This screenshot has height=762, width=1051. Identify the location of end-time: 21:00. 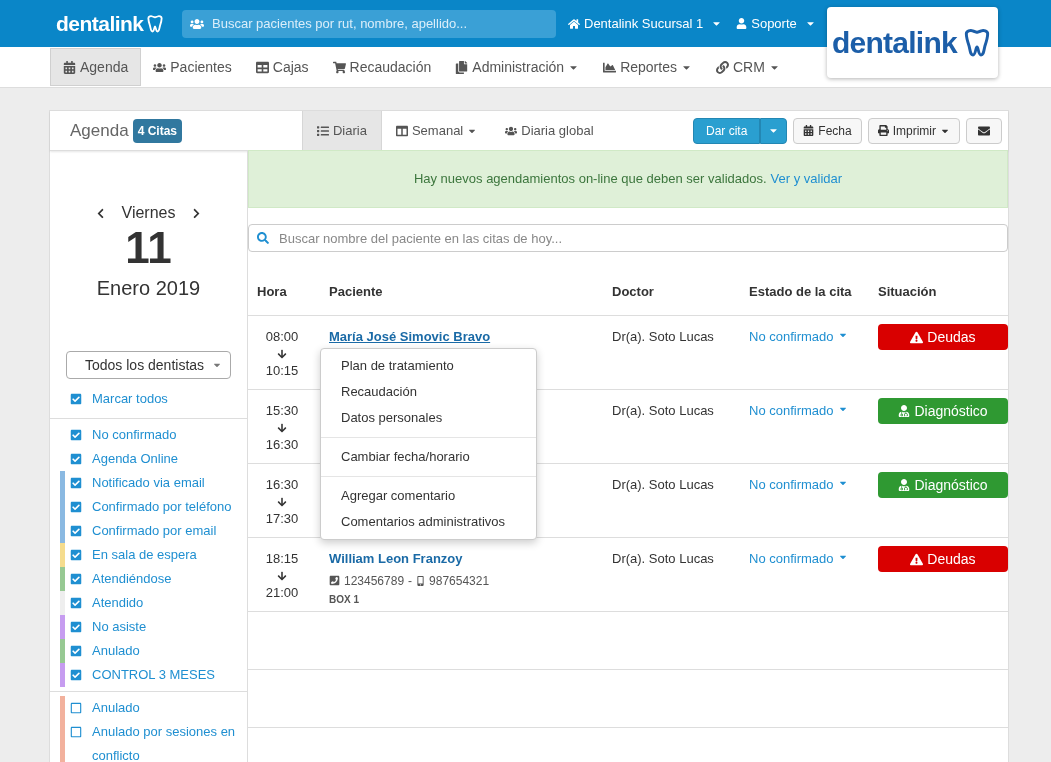
(282, 592).